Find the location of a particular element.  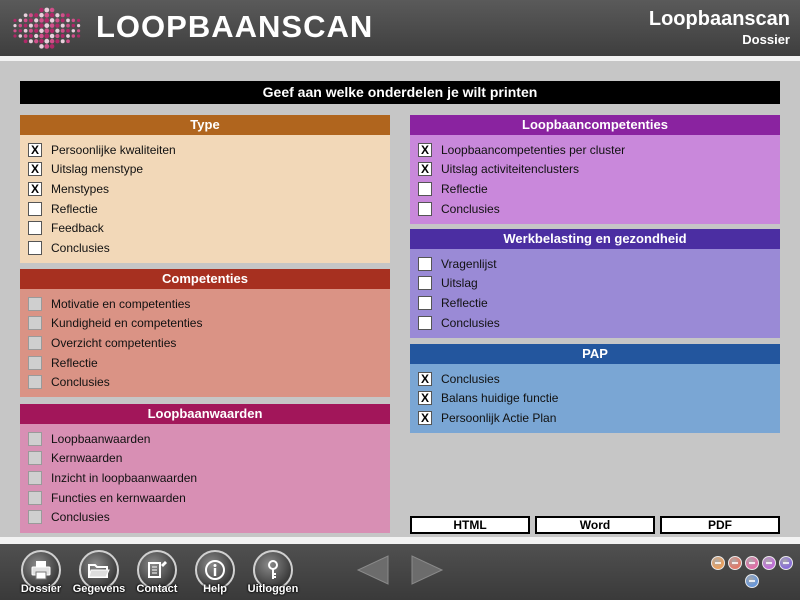

checkbox-row: X Loopbaancompetenties per cluster is located at coordinates (599, 150).